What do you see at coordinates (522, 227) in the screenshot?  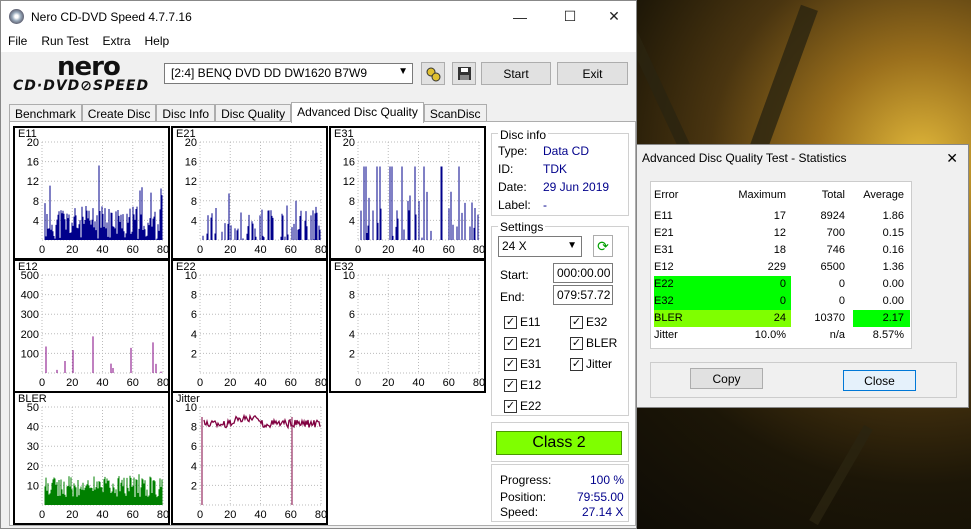 I see `settings-title: Settings` at bounding box center [522, 227].